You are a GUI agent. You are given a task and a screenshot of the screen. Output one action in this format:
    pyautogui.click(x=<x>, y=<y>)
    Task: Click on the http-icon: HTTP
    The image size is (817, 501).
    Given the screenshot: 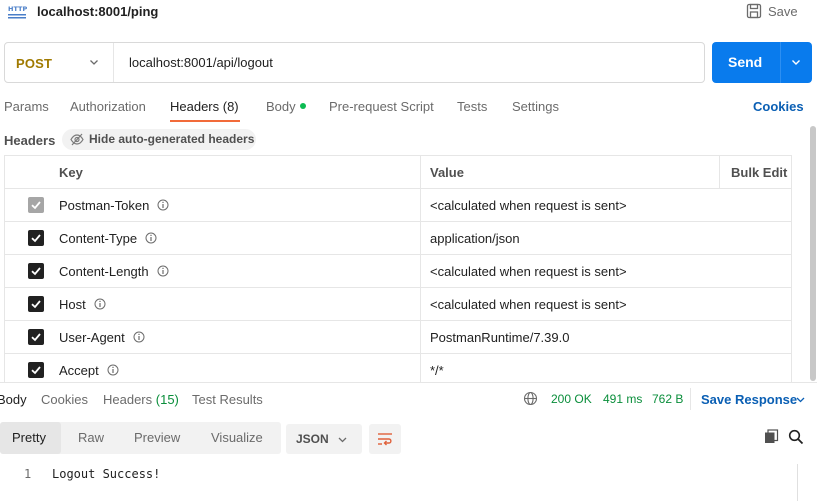 What is the action you would take?
    pyautogui.click(x=17, y=12)
    